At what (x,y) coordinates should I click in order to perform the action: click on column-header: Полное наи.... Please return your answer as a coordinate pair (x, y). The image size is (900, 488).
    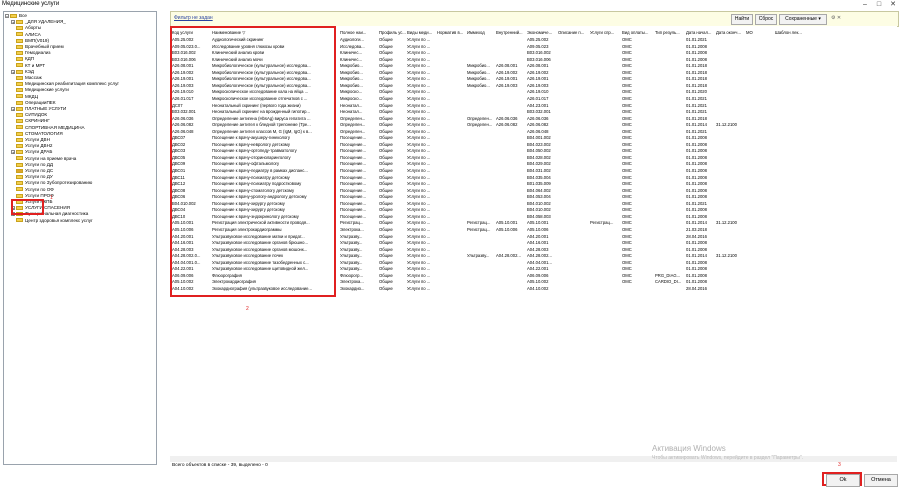
    Looking at the image, I should click on (359, 32).